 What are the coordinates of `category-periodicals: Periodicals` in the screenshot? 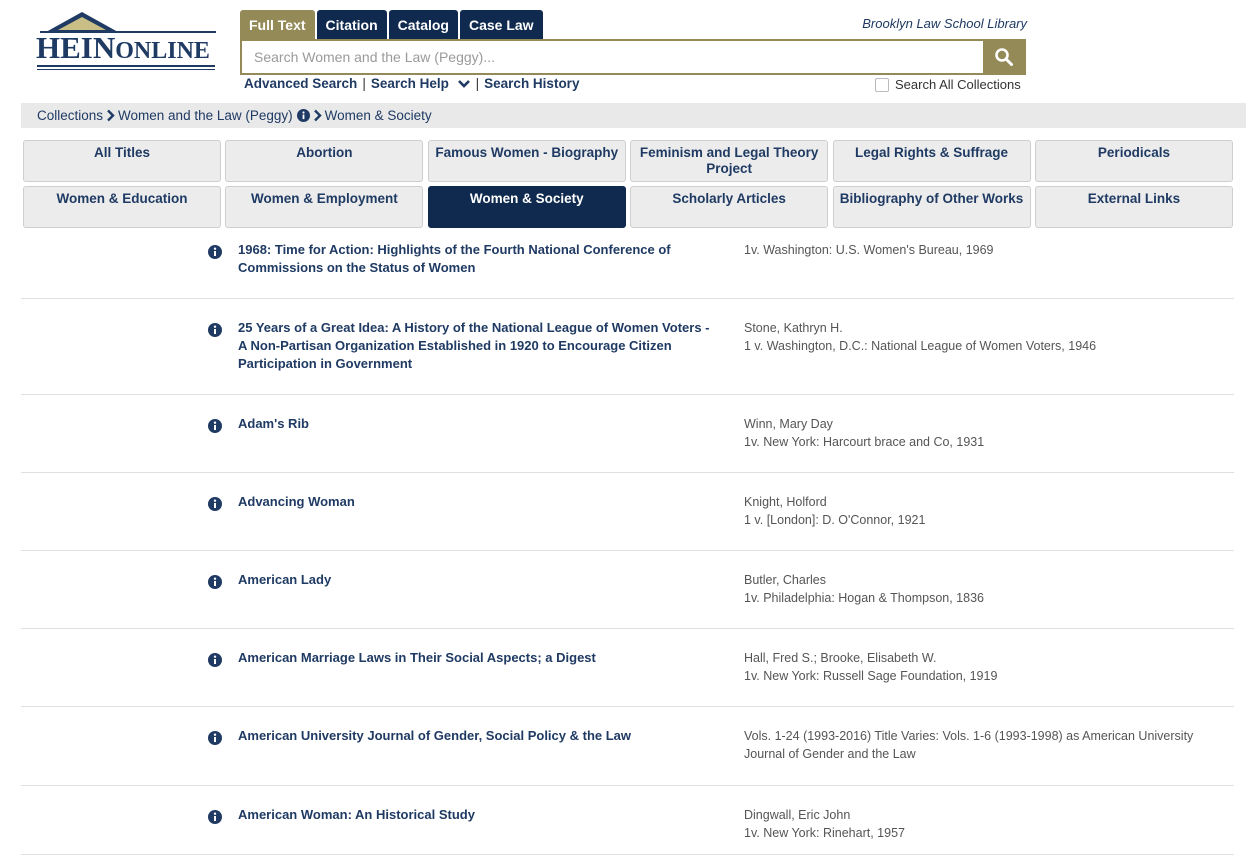 It's located at (1133, 161).